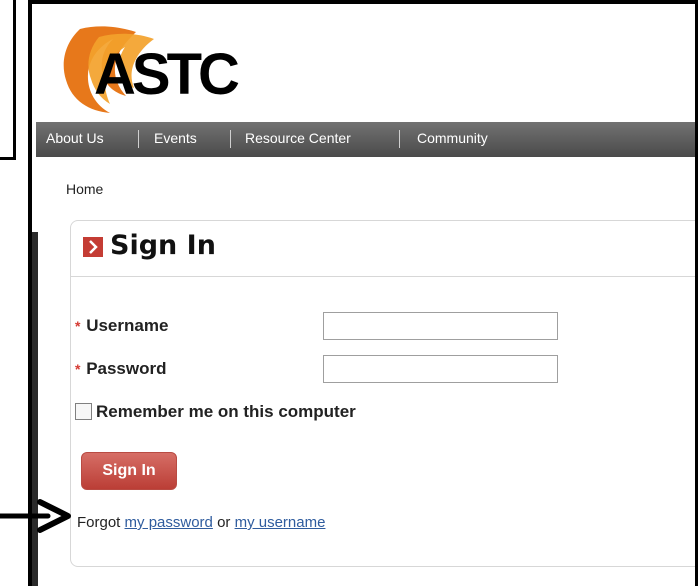 The height and width of the screenshot is (586, 698). I want to click on page-title: Sign In, so click(163, 245).